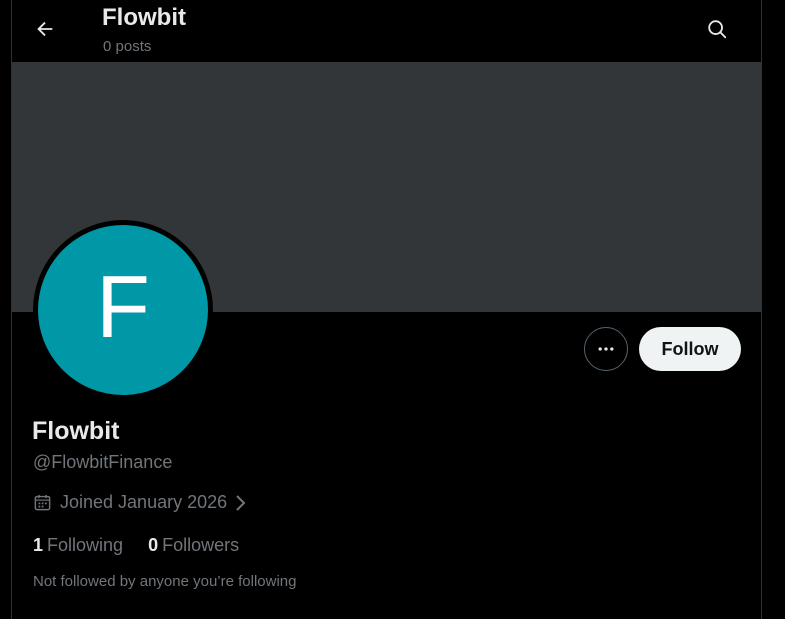 This screenshot has width=785, height=619. I want to click on follow-stats: 1 Following 0 Followers, so click(148, 545).